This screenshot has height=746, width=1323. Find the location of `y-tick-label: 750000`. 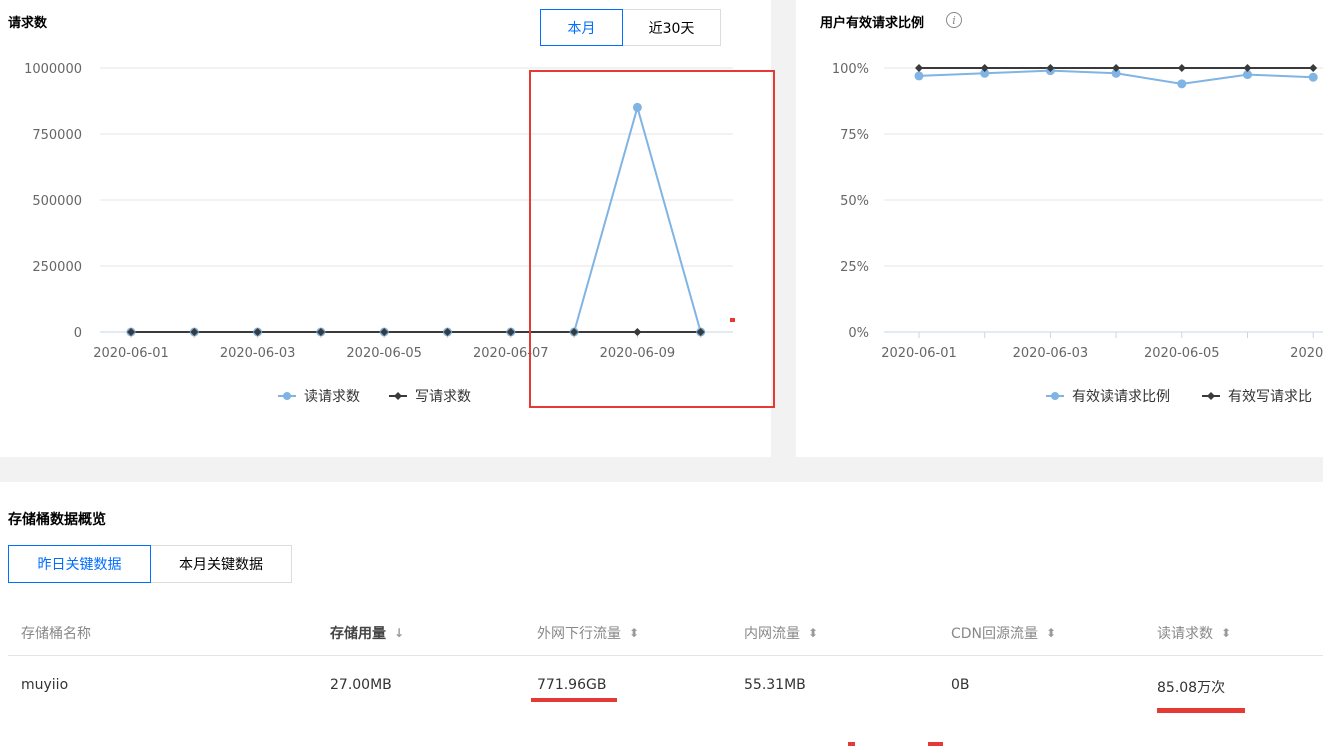

y-tick-label: 750000 is located at coordinates (57, 135).